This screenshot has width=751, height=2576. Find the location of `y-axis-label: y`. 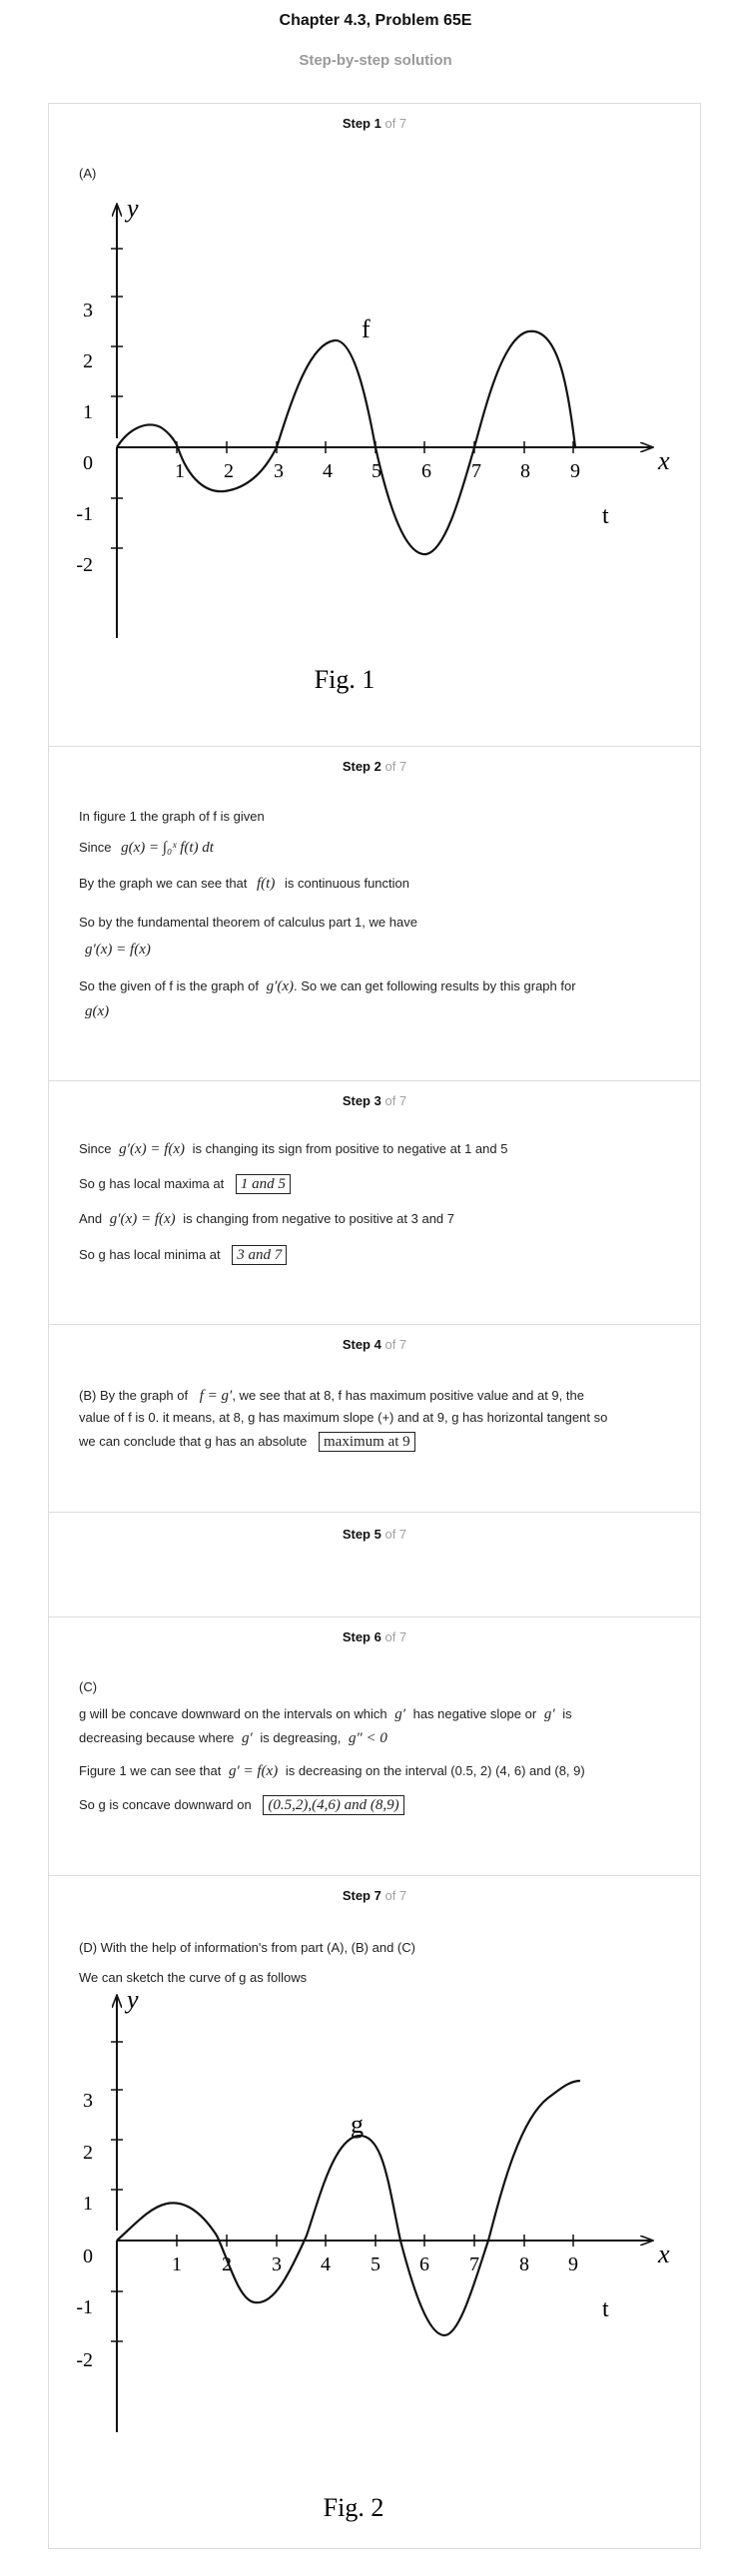

y-axis-label: y is located at coordinates (132, 2000).